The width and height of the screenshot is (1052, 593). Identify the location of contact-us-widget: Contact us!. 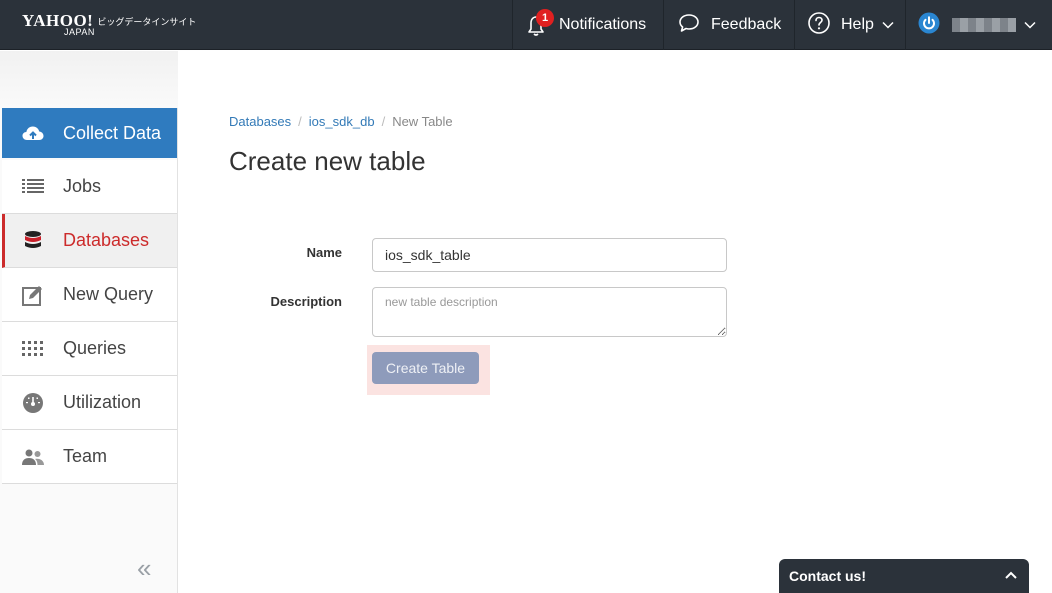
(904, 576).